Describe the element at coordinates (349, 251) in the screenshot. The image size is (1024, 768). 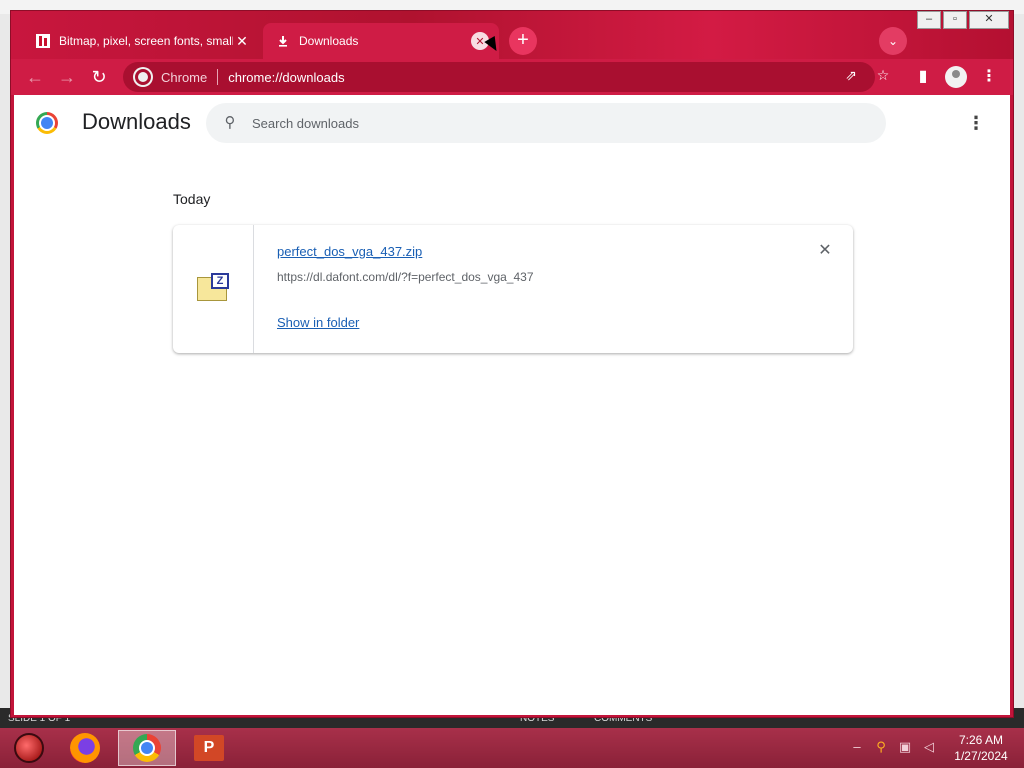
I see `file-name-link: perfect_dos_vga_437.zip` at that location.